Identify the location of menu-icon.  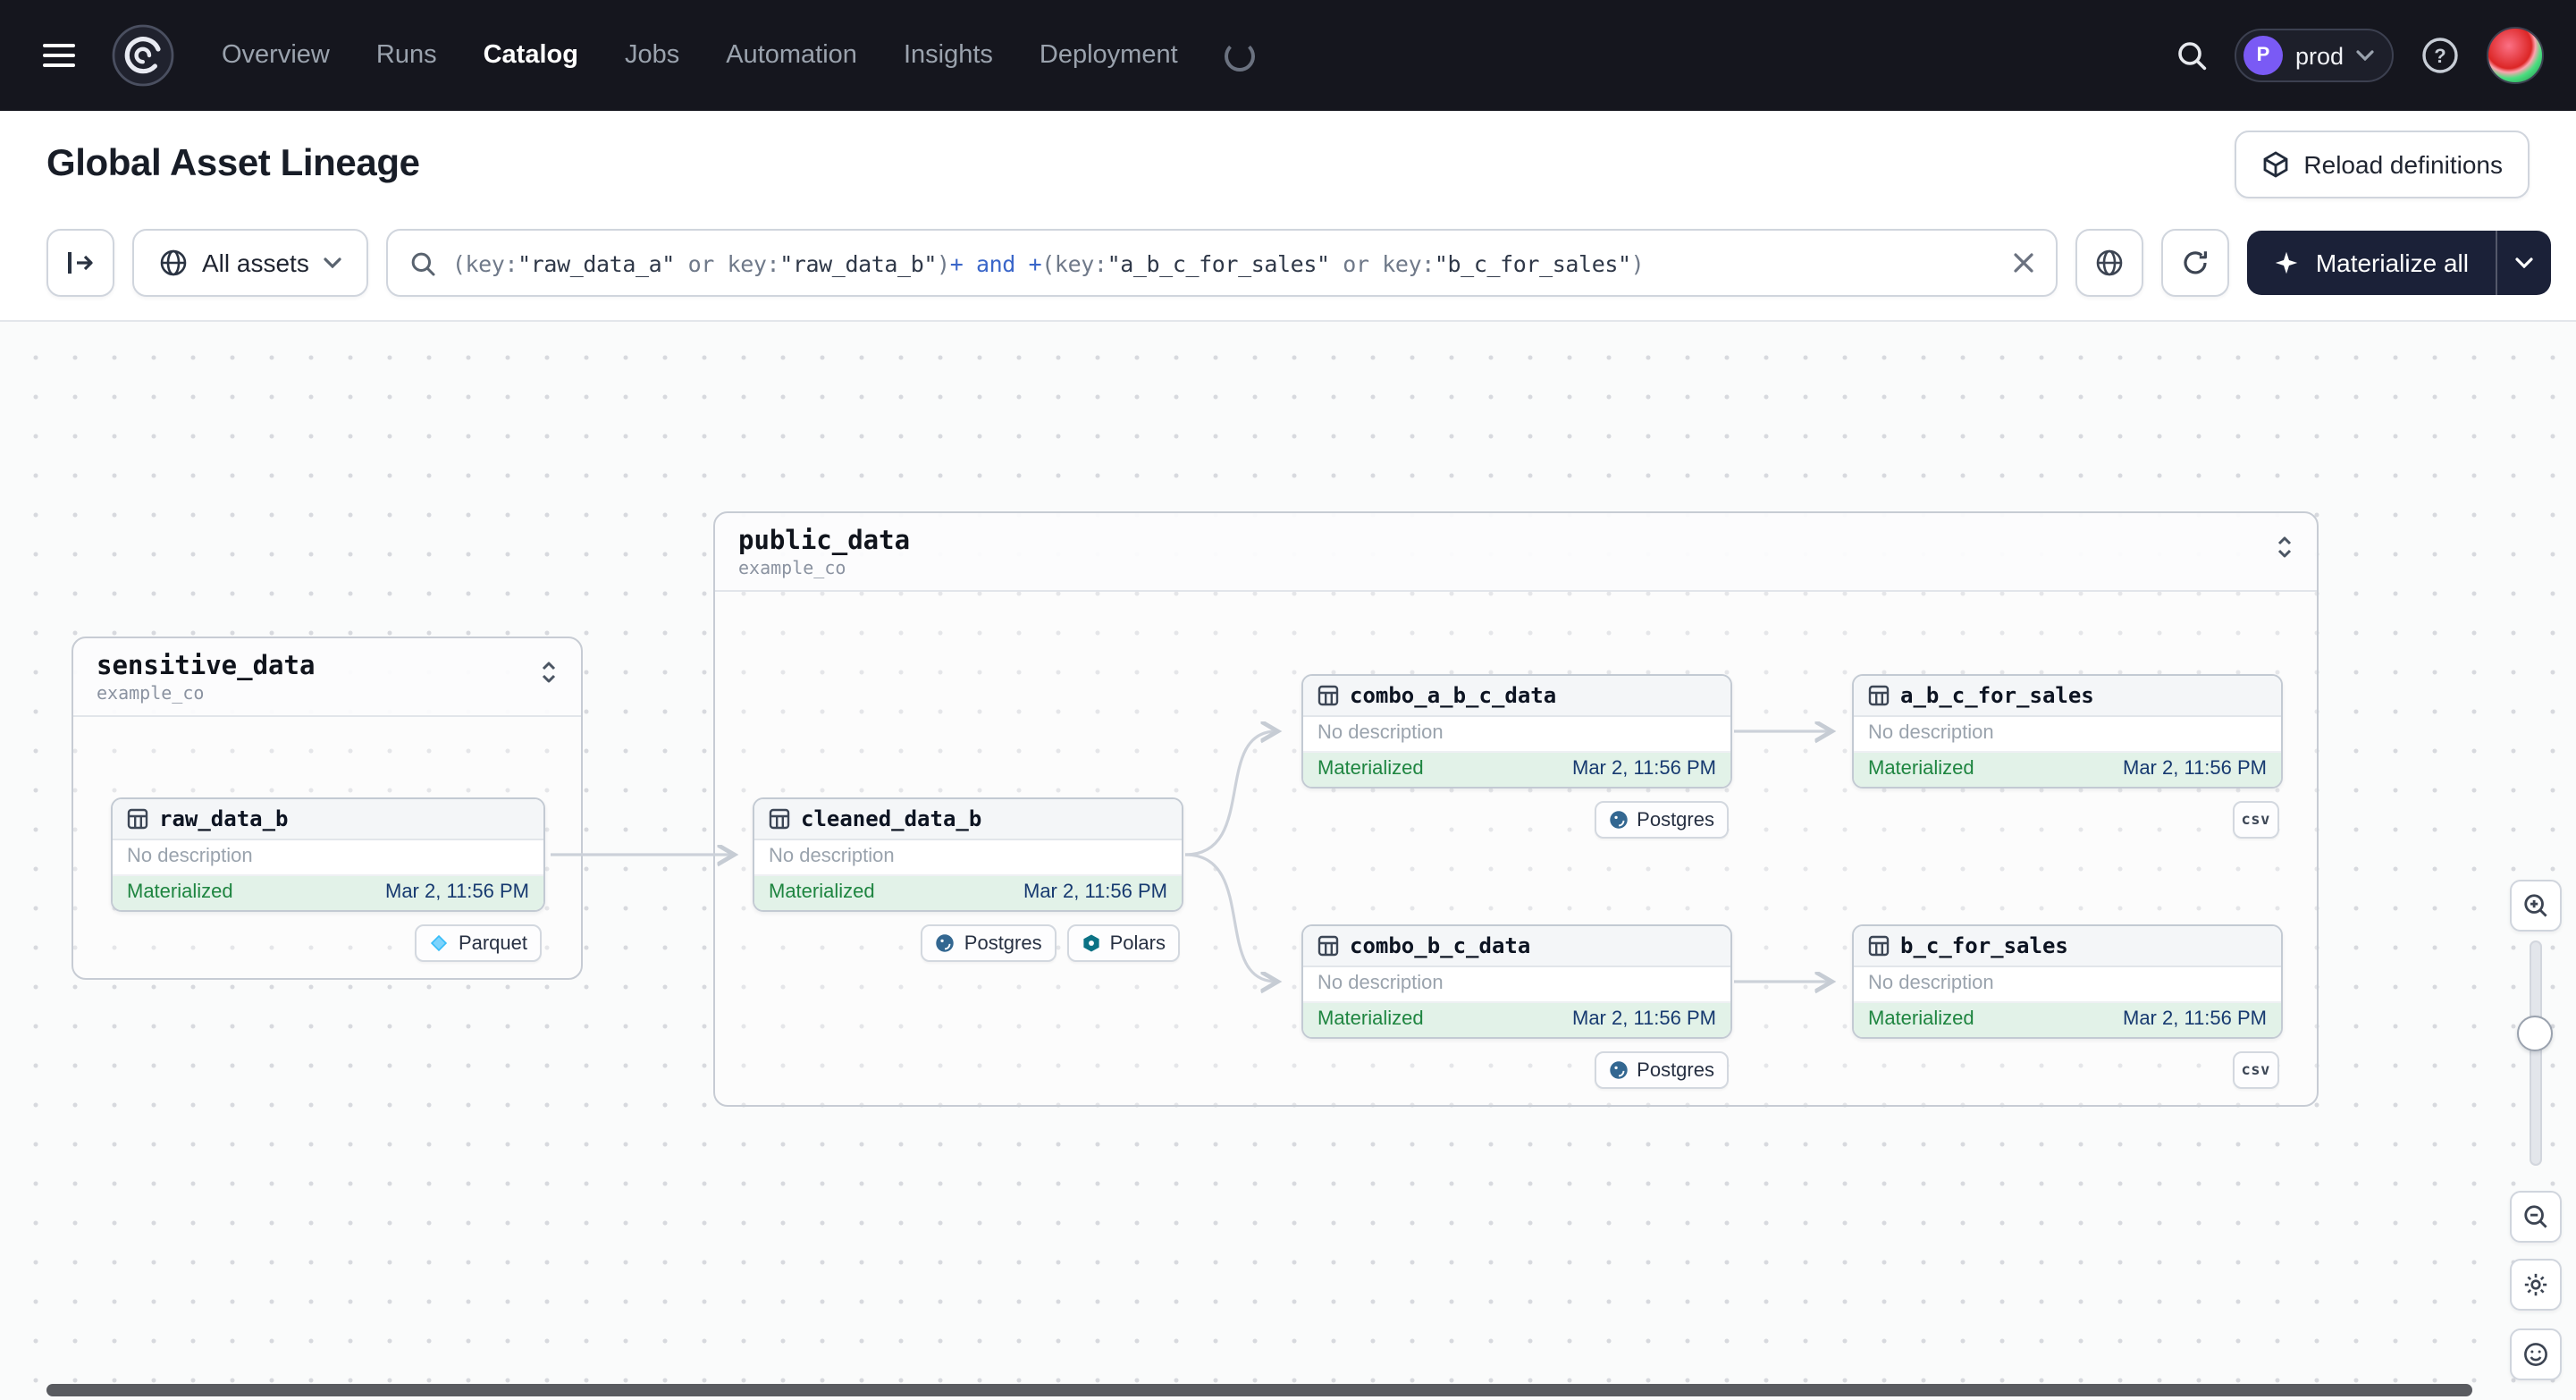
(59, 55).